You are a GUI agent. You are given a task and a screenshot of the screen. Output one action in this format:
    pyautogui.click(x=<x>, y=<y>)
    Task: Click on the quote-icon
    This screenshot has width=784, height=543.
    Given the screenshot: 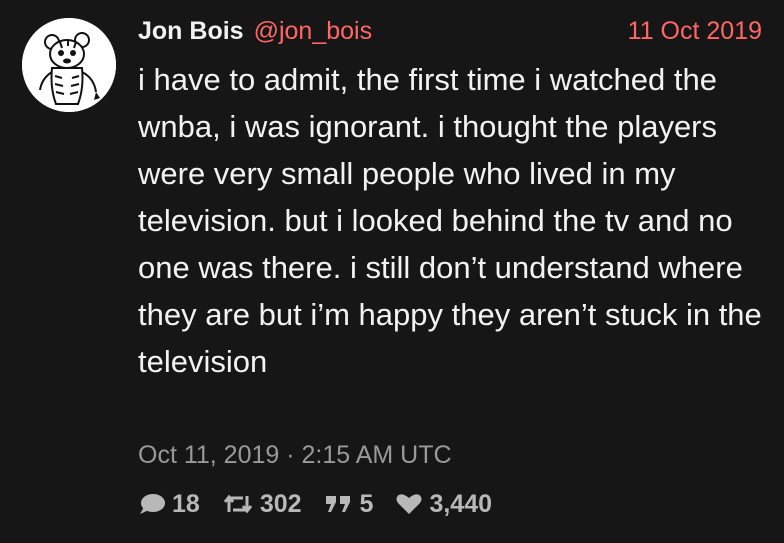 What is the action you would take?
    pyautogui.click(x=339, y=504)
    